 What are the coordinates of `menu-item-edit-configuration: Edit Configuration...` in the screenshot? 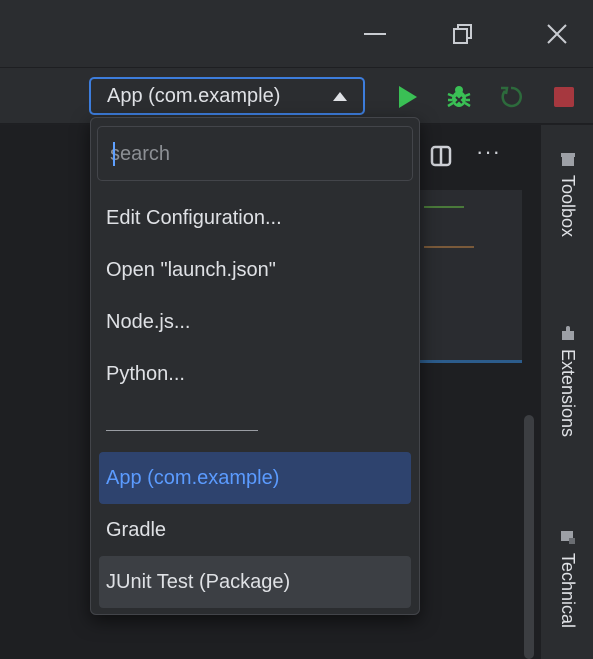 It's located at (255, 218).